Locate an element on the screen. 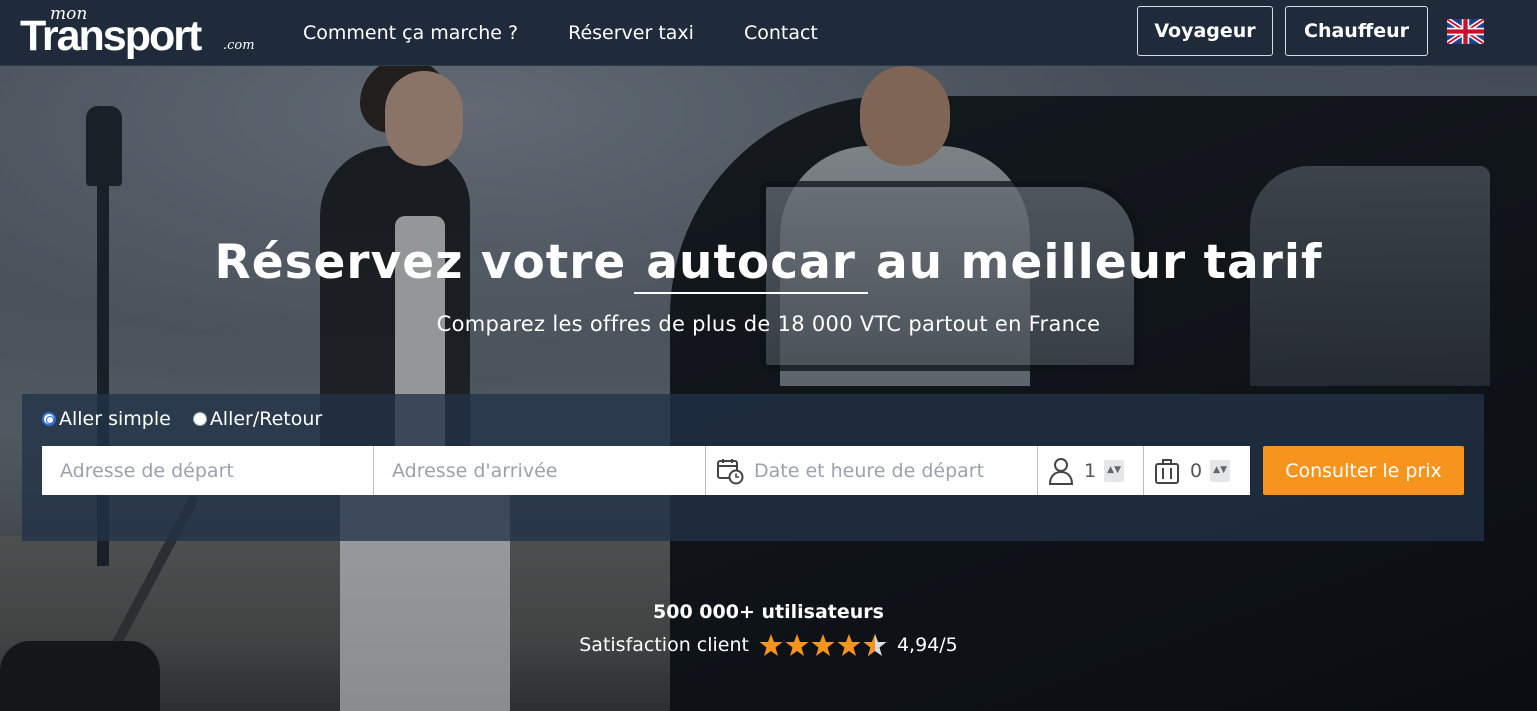 The image size is (1537, 711). logo-com: .com is located at coordinates (239, 45).